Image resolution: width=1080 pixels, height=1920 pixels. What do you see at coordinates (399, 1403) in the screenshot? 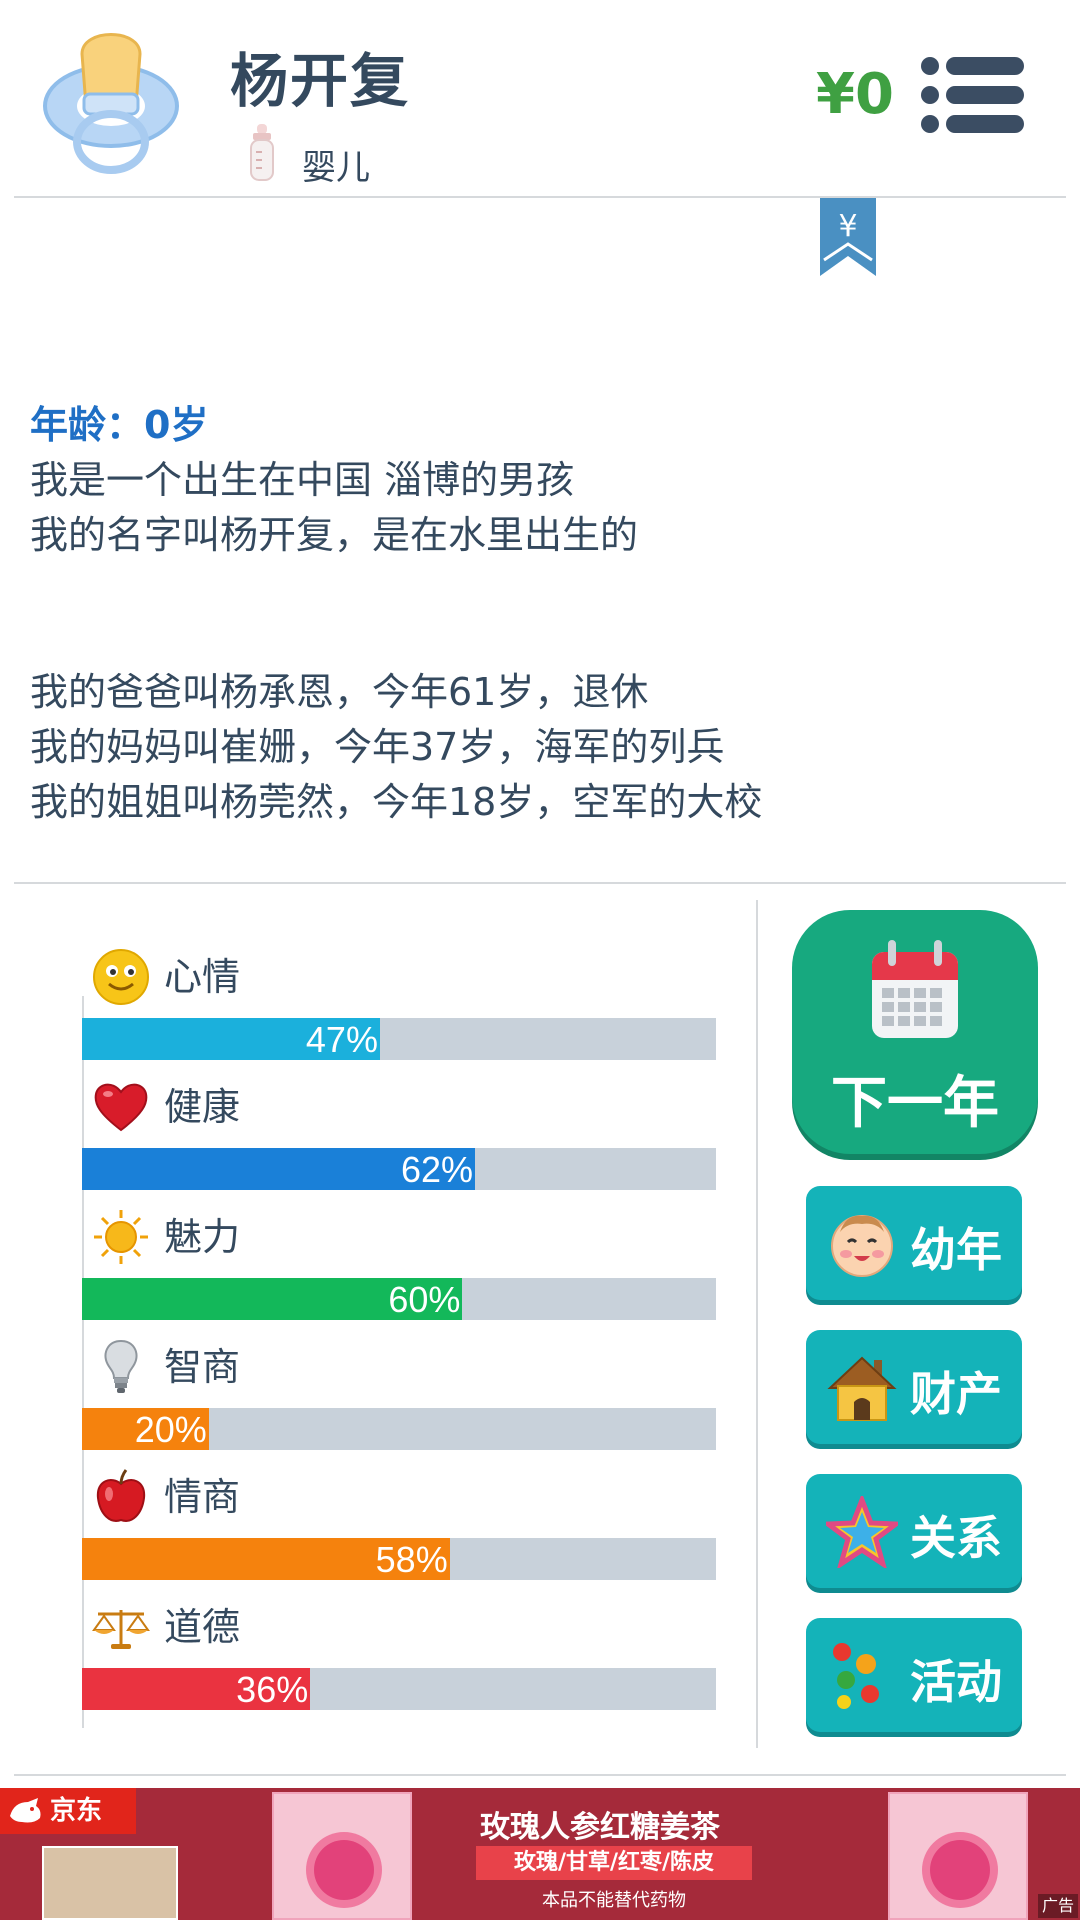
I see `stat-iq: 智商 20%` at bounding box center [399, 1403].